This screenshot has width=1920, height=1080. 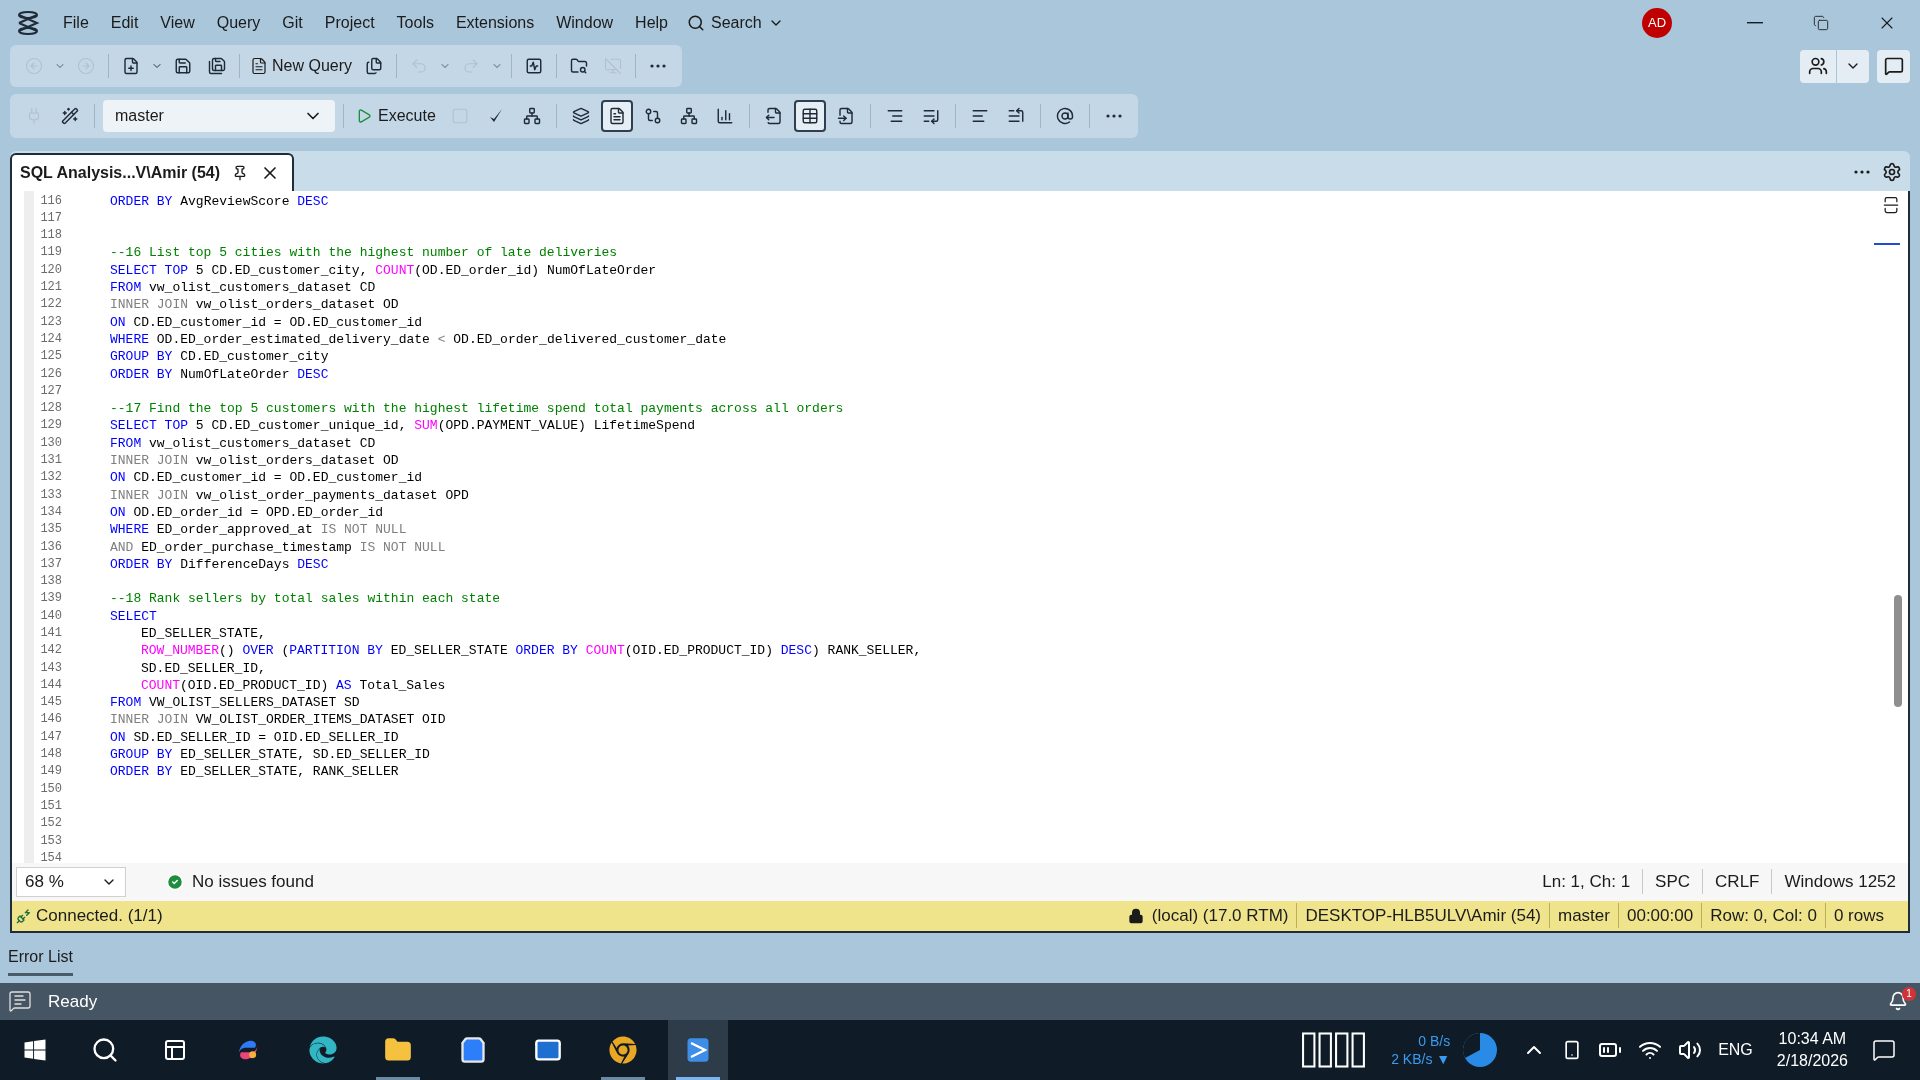 I want to click on cursor-position: Ln: 1, Ch: 1, so click(x=1586, y=881).